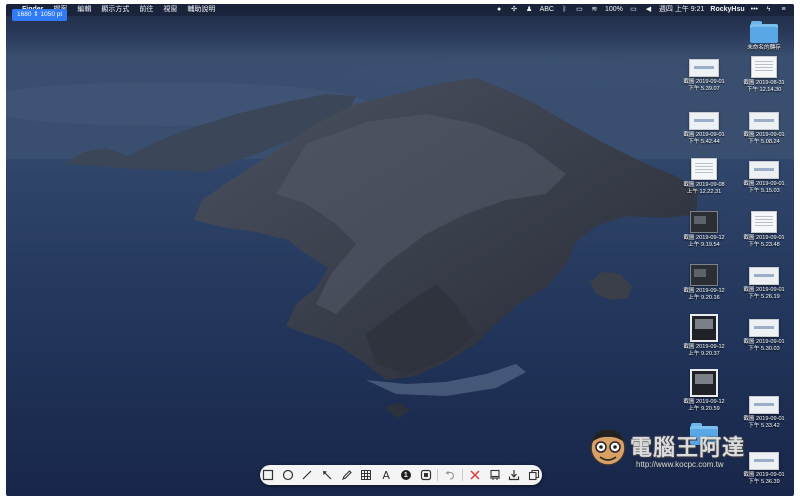 The width and height of the screenshot is (800, 500). I want to click on arrow-tool, so click(327, 475).